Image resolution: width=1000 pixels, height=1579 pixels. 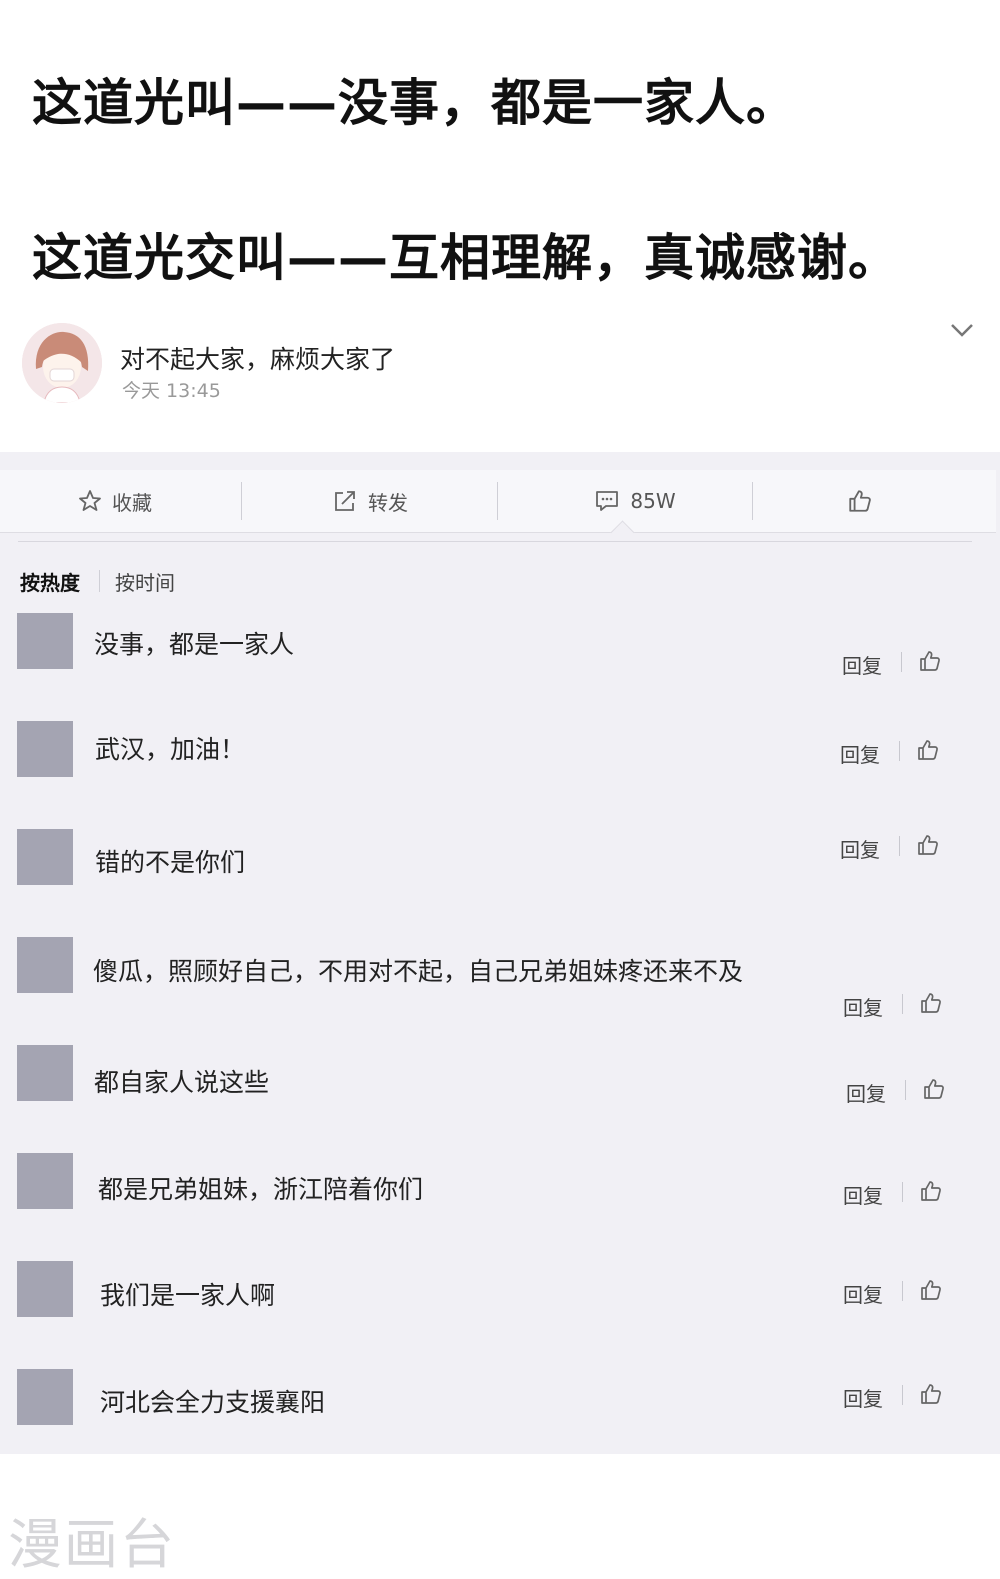 I want to click on comment-text: 傻瓜，照顾好自己，不用对不起，自己兄弟姐妹疼还来不及, so click(x=418, y=971).